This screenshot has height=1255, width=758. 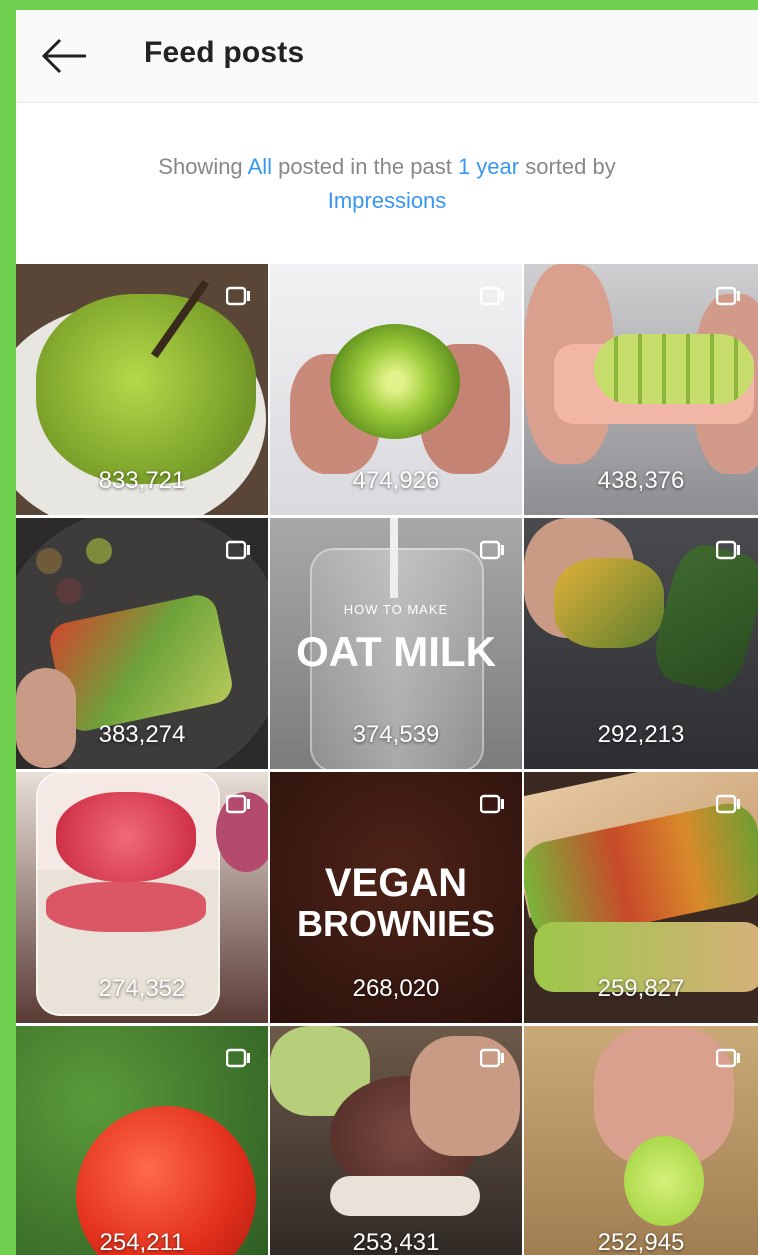 I want to click on post-thumbnail: 259,827, so click(x=641, y=897).